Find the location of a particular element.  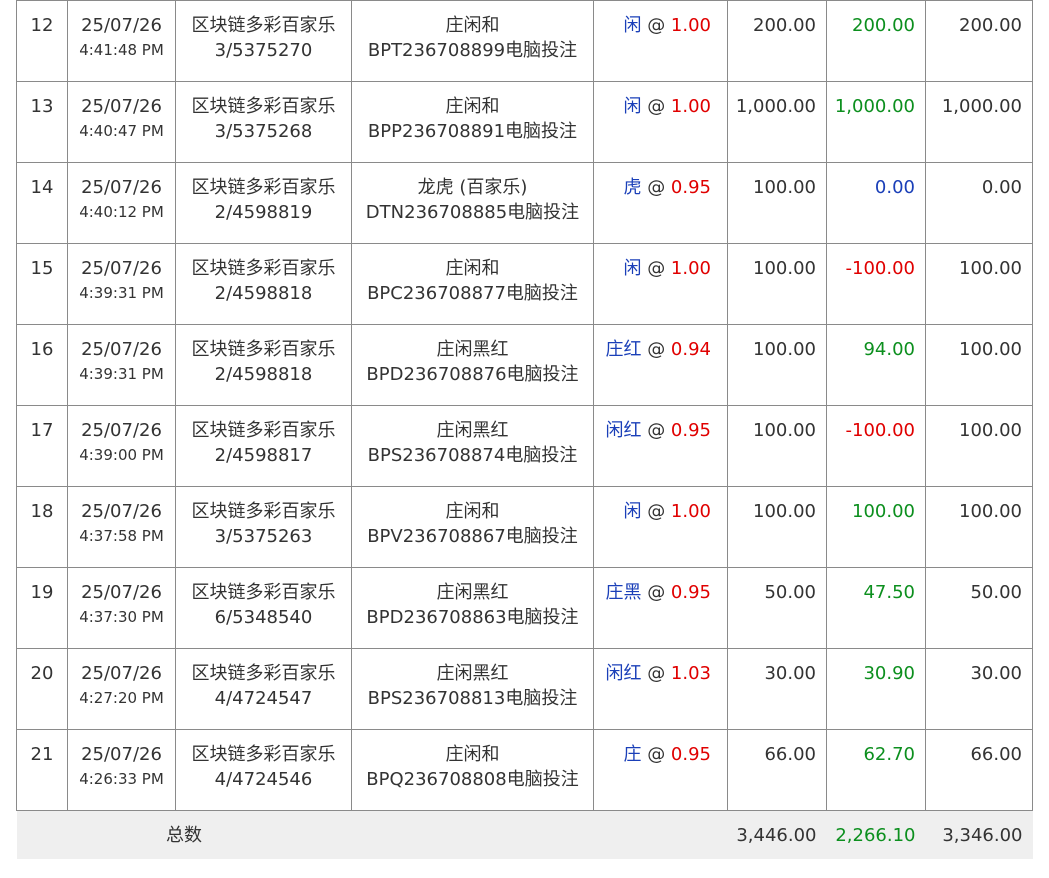

bet-type-cell: 庄闲黑红 BPS236708813电脑投注 is located at coordinates (472, 689).